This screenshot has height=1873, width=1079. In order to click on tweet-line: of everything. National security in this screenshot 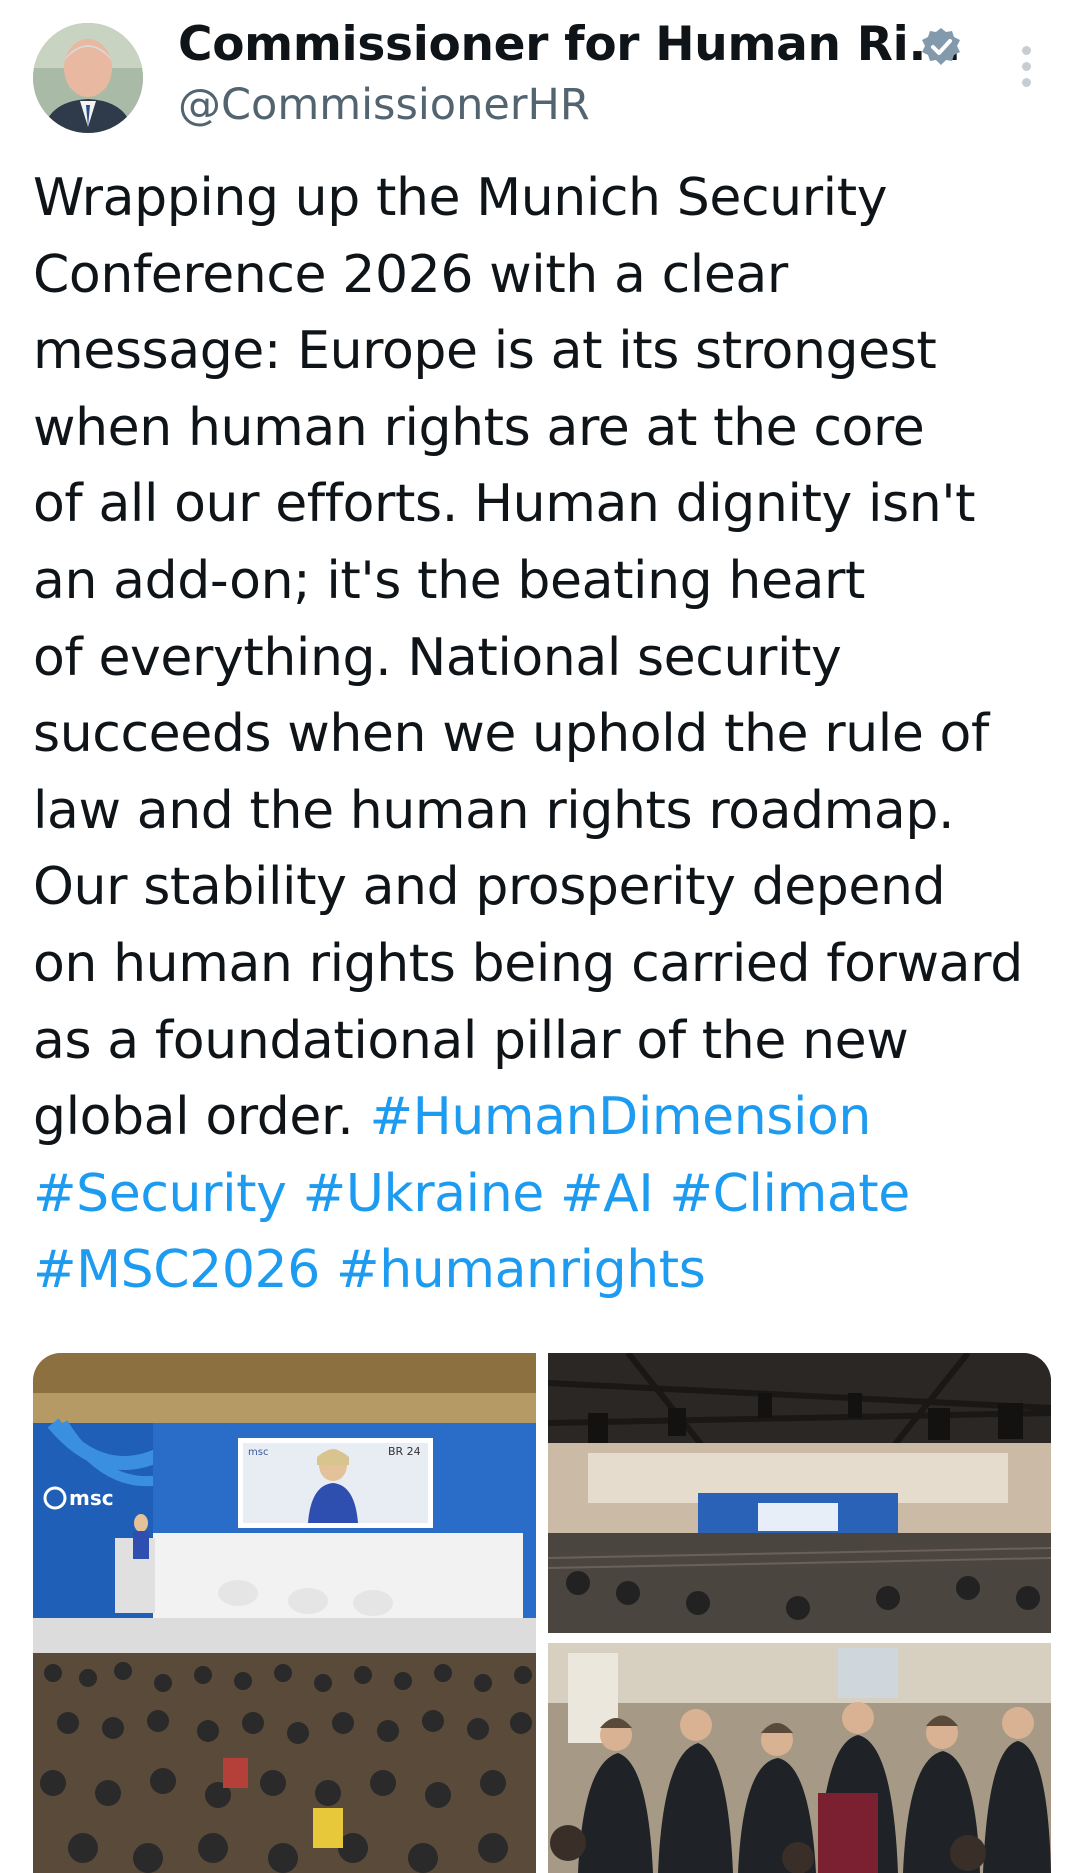, I will do `click(437, 657)`.